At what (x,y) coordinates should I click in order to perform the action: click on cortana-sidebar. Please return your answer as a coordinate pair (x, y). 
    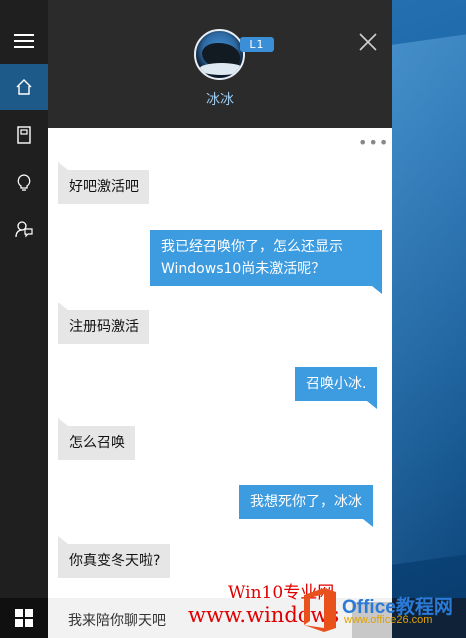
    Looking at the image, I should click on (24, 299).